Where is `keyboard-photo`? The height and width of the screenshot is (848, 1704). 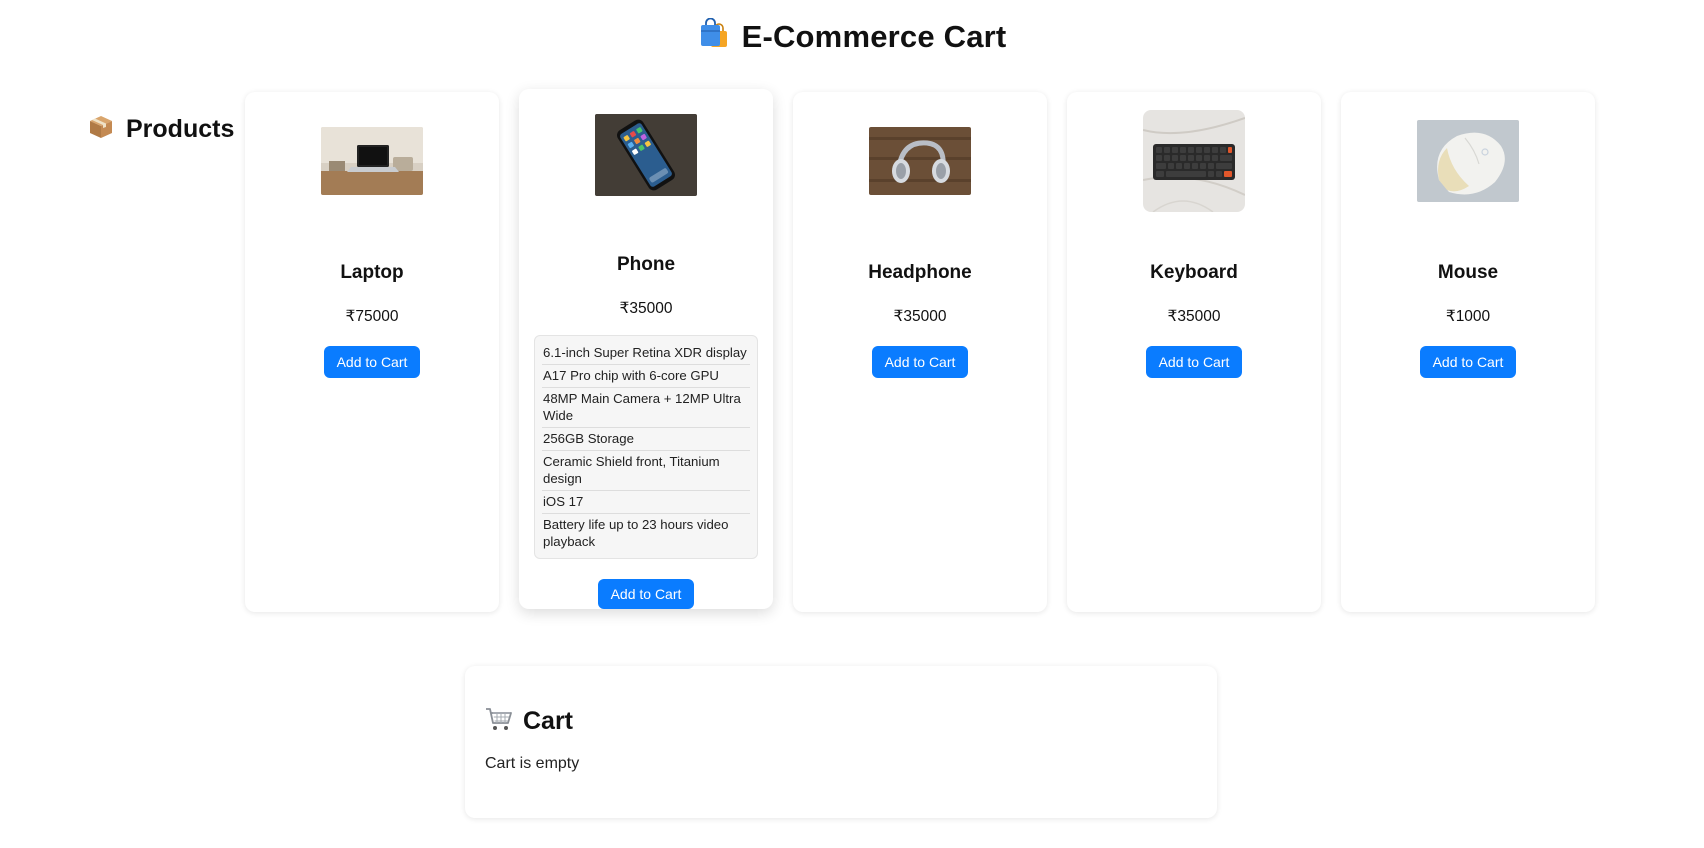 keyboard-photo is located at coordinates (1194, 161).